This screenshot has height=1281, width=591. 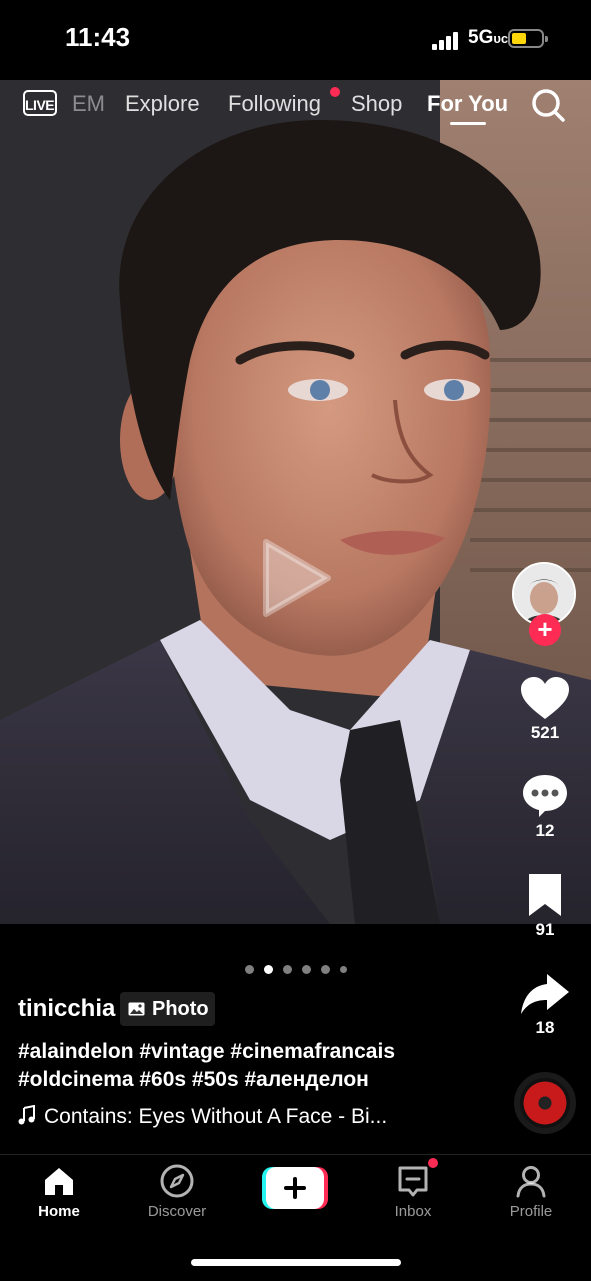 I want to click on nav-profile-label: Profile, so click(x=531, y=1211).